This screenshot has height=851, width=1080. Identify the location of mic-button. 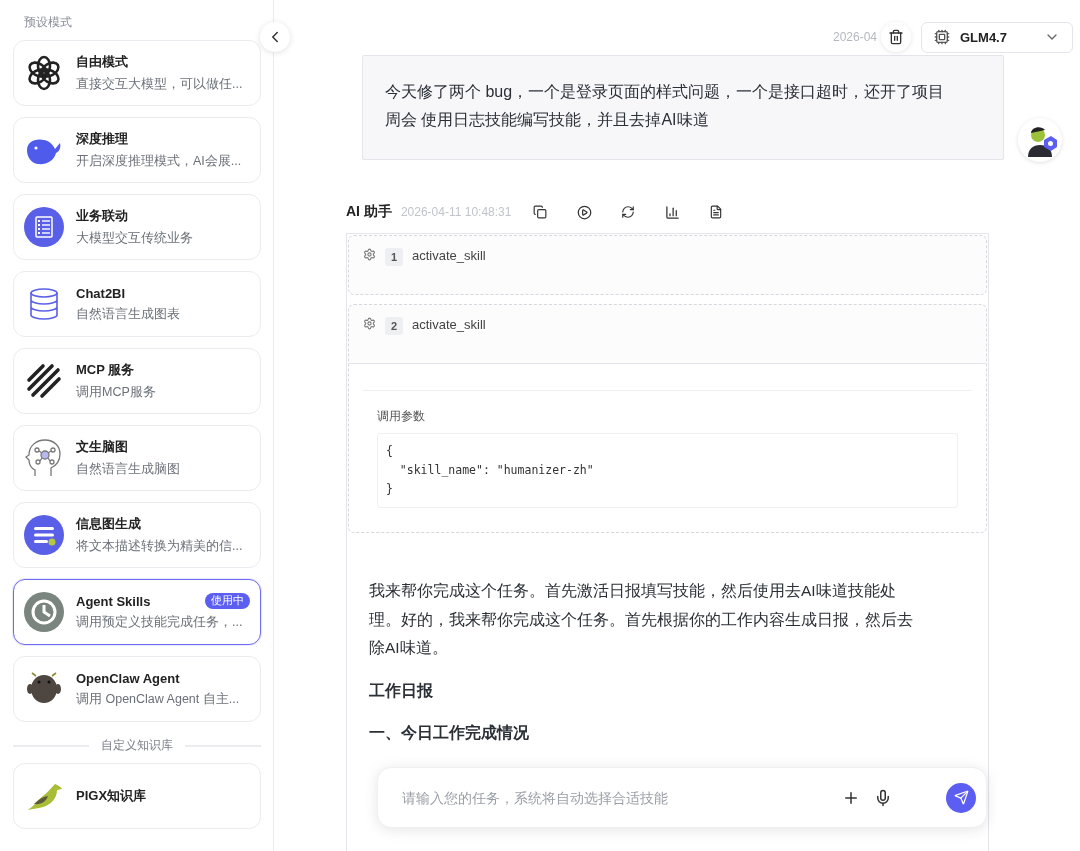
(883, 797).